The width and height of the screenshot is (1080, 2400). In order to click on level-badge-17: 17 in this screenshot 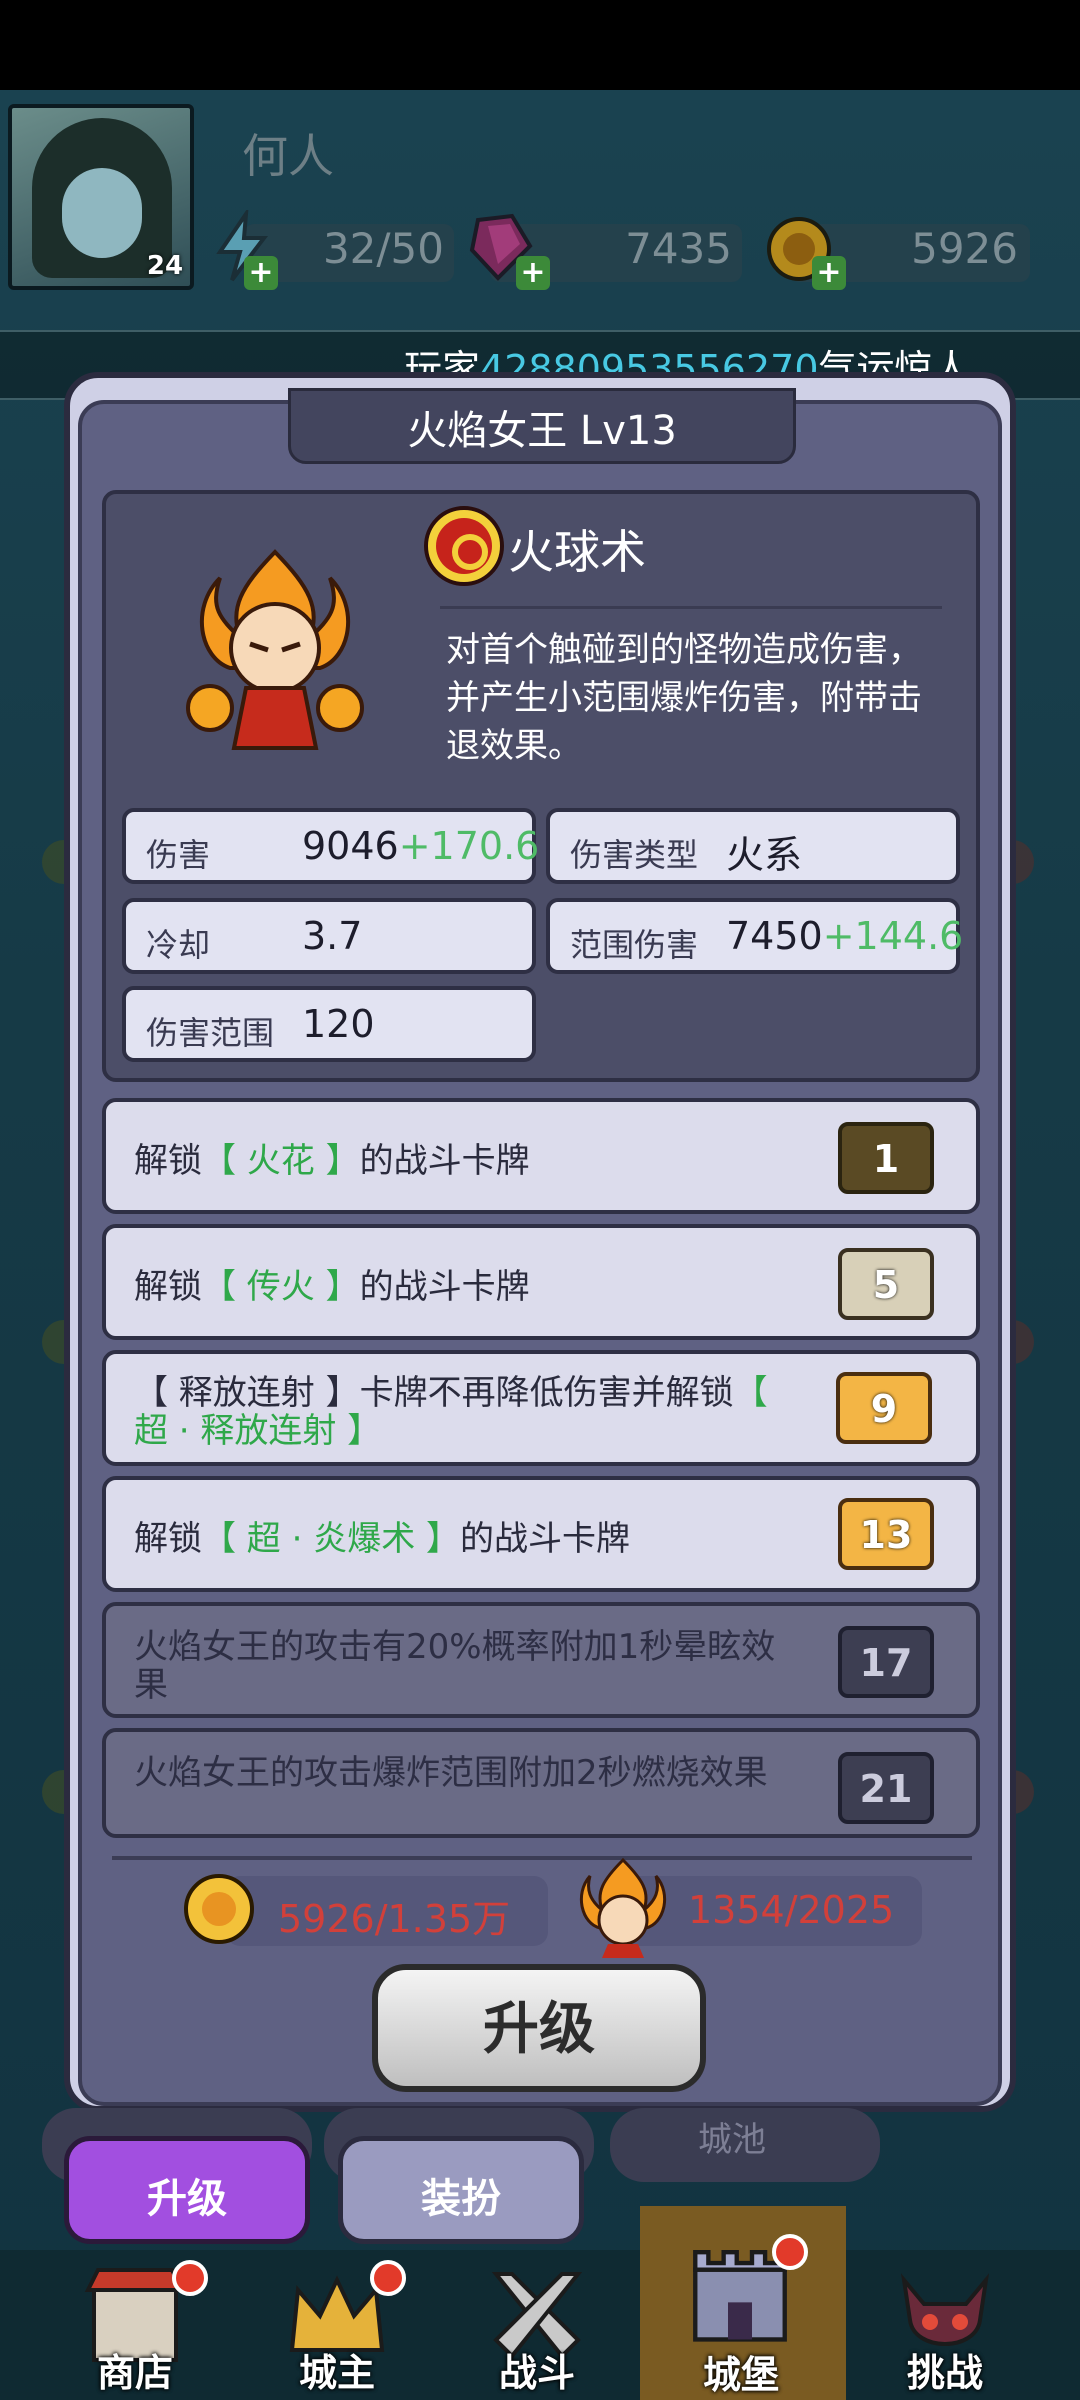, I will do `click(886, 1662)`.